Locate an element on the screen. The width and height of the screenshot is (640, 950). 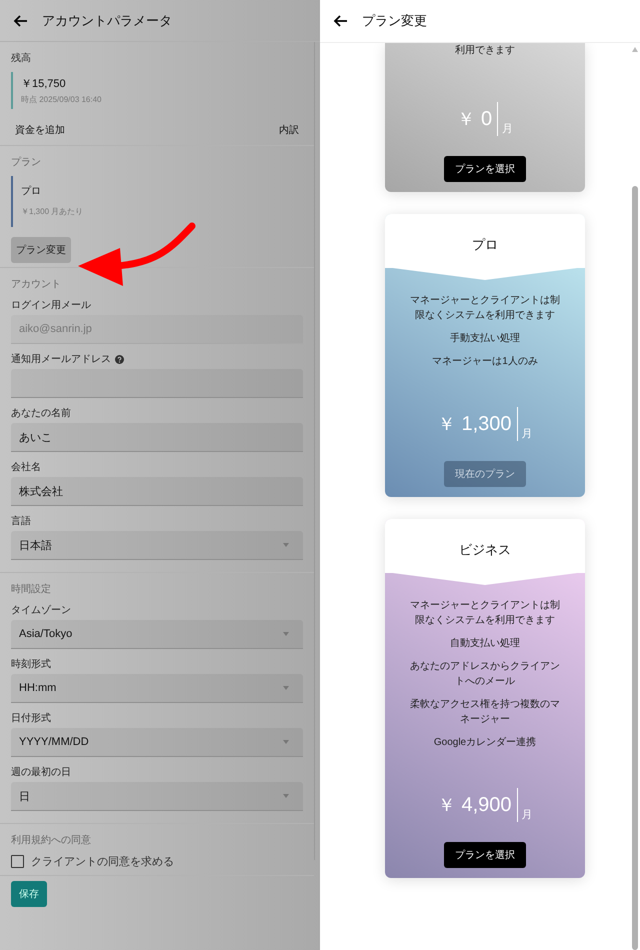
price-amount: 0 is located at coordinates (489, 119).